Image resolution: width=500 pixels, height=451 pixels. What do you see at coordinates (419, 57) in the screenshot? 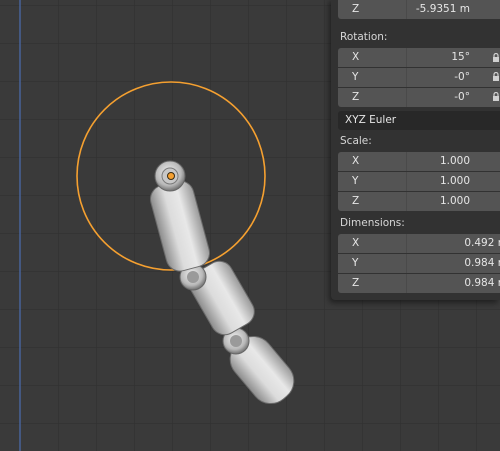
I see `rotation-x-field: X 15°` at bounding box center [419, 57].